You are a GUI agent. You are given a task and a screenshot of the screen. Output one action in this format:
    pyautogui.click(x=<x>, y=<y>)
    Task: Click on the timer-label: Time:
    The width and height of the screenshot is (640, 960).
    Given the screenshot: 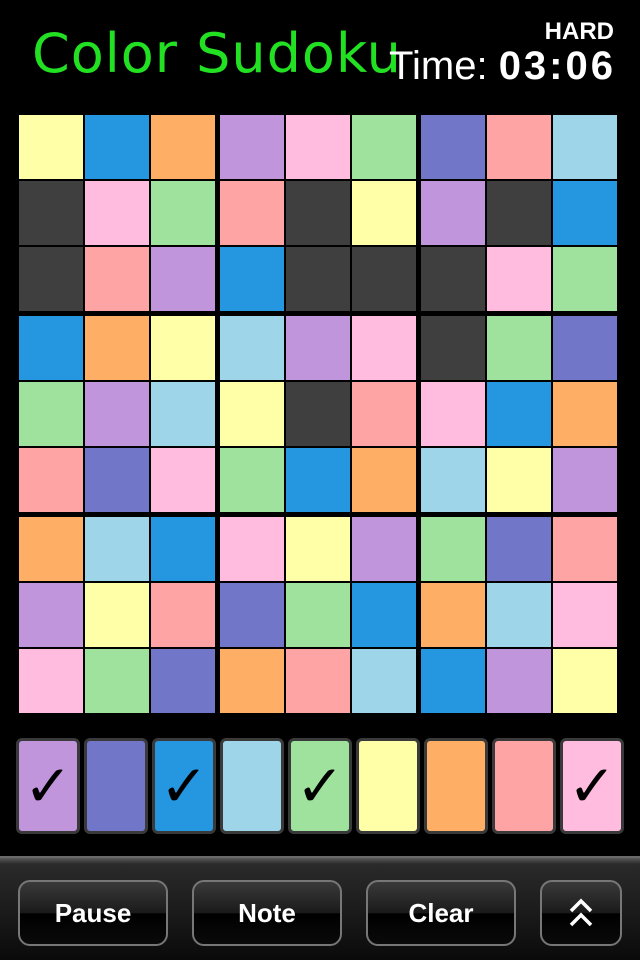 What is the action you would take?
    pyautogui.click(x=438, y=66)
    